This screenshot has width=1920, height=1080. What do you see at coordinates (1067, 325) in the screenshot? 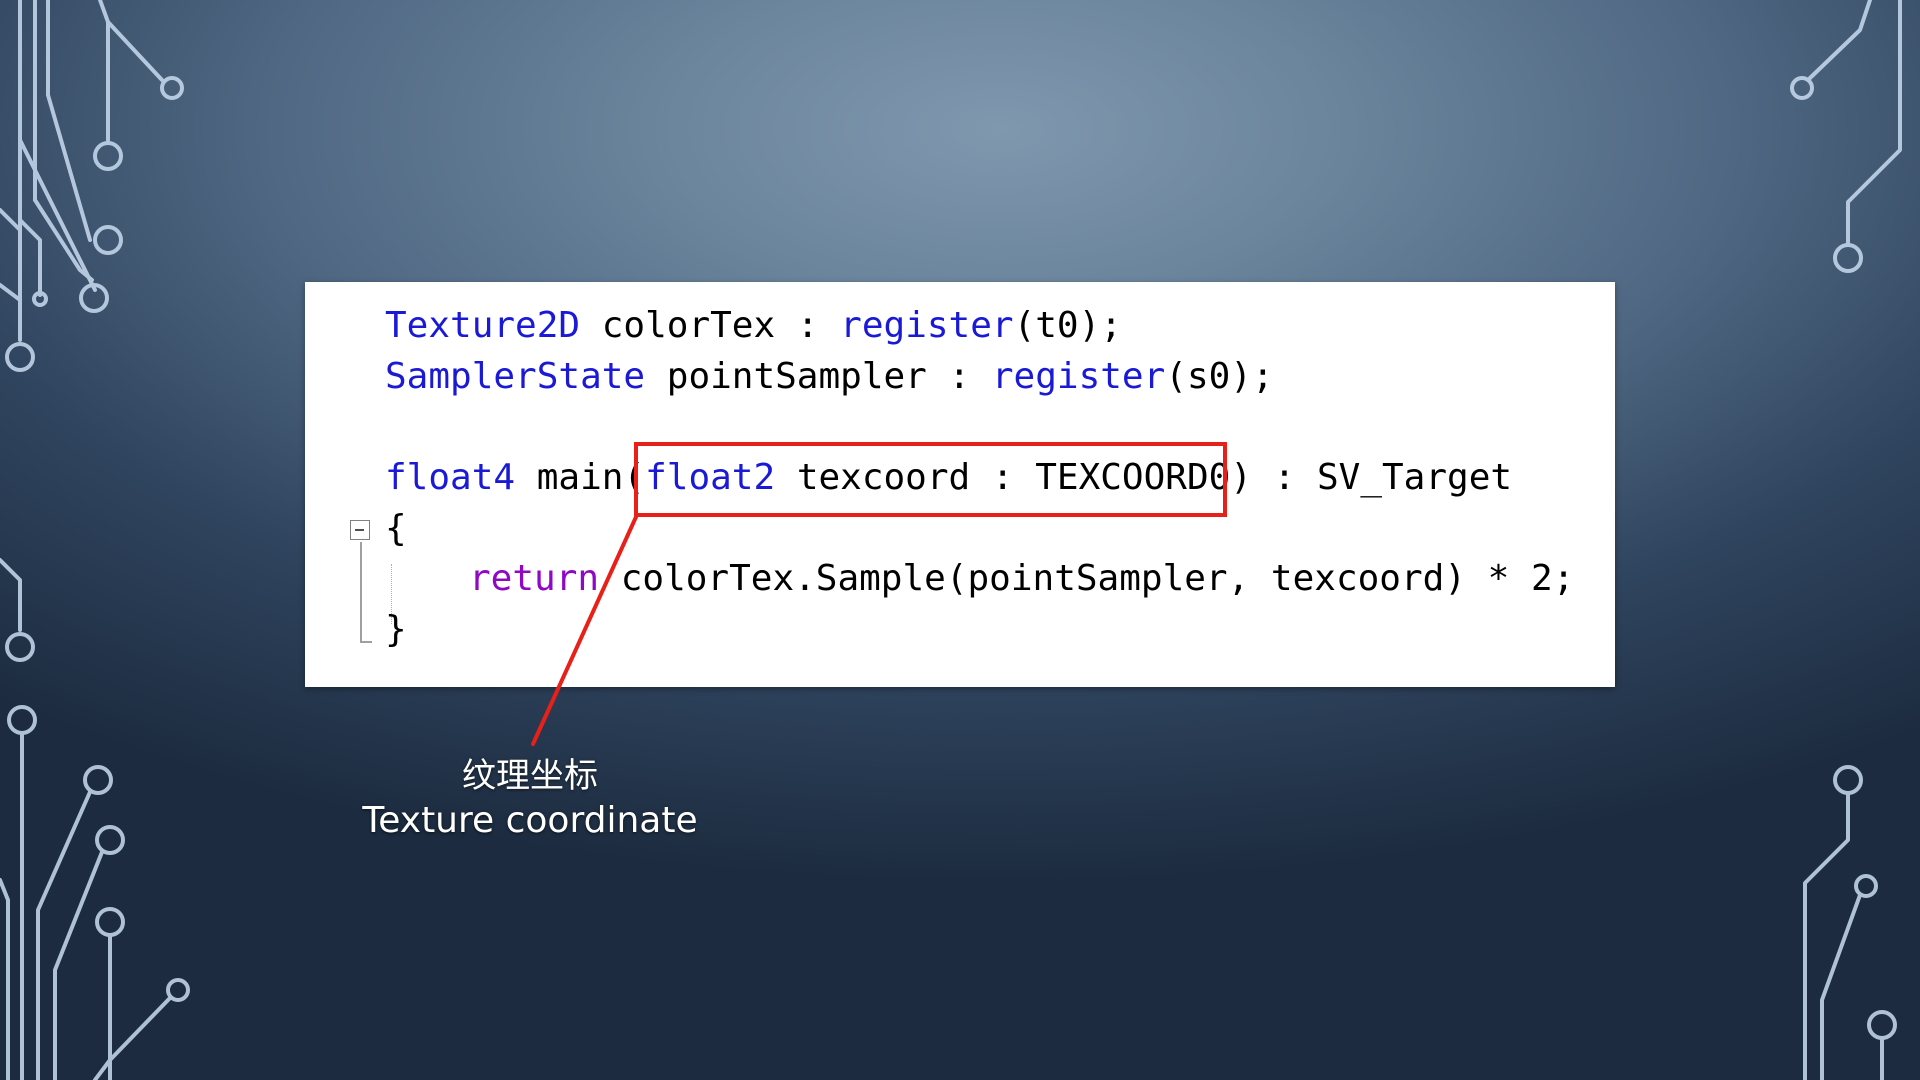
I see `code-text: (t0);` at bounding box center [1067, 325].